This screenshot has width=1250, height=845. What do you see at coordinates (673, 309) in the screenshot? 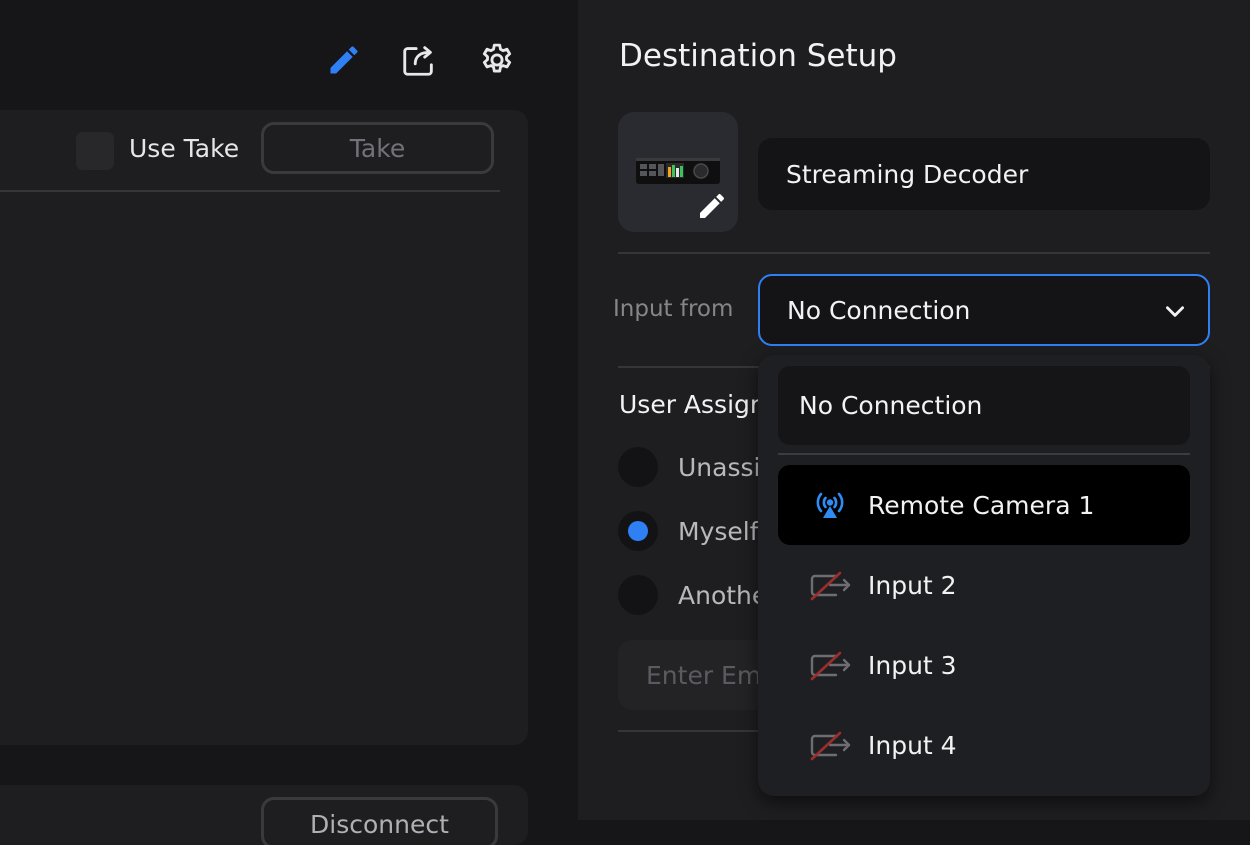
I see `input-from-label: Input from` at bounding box center [673, 309].